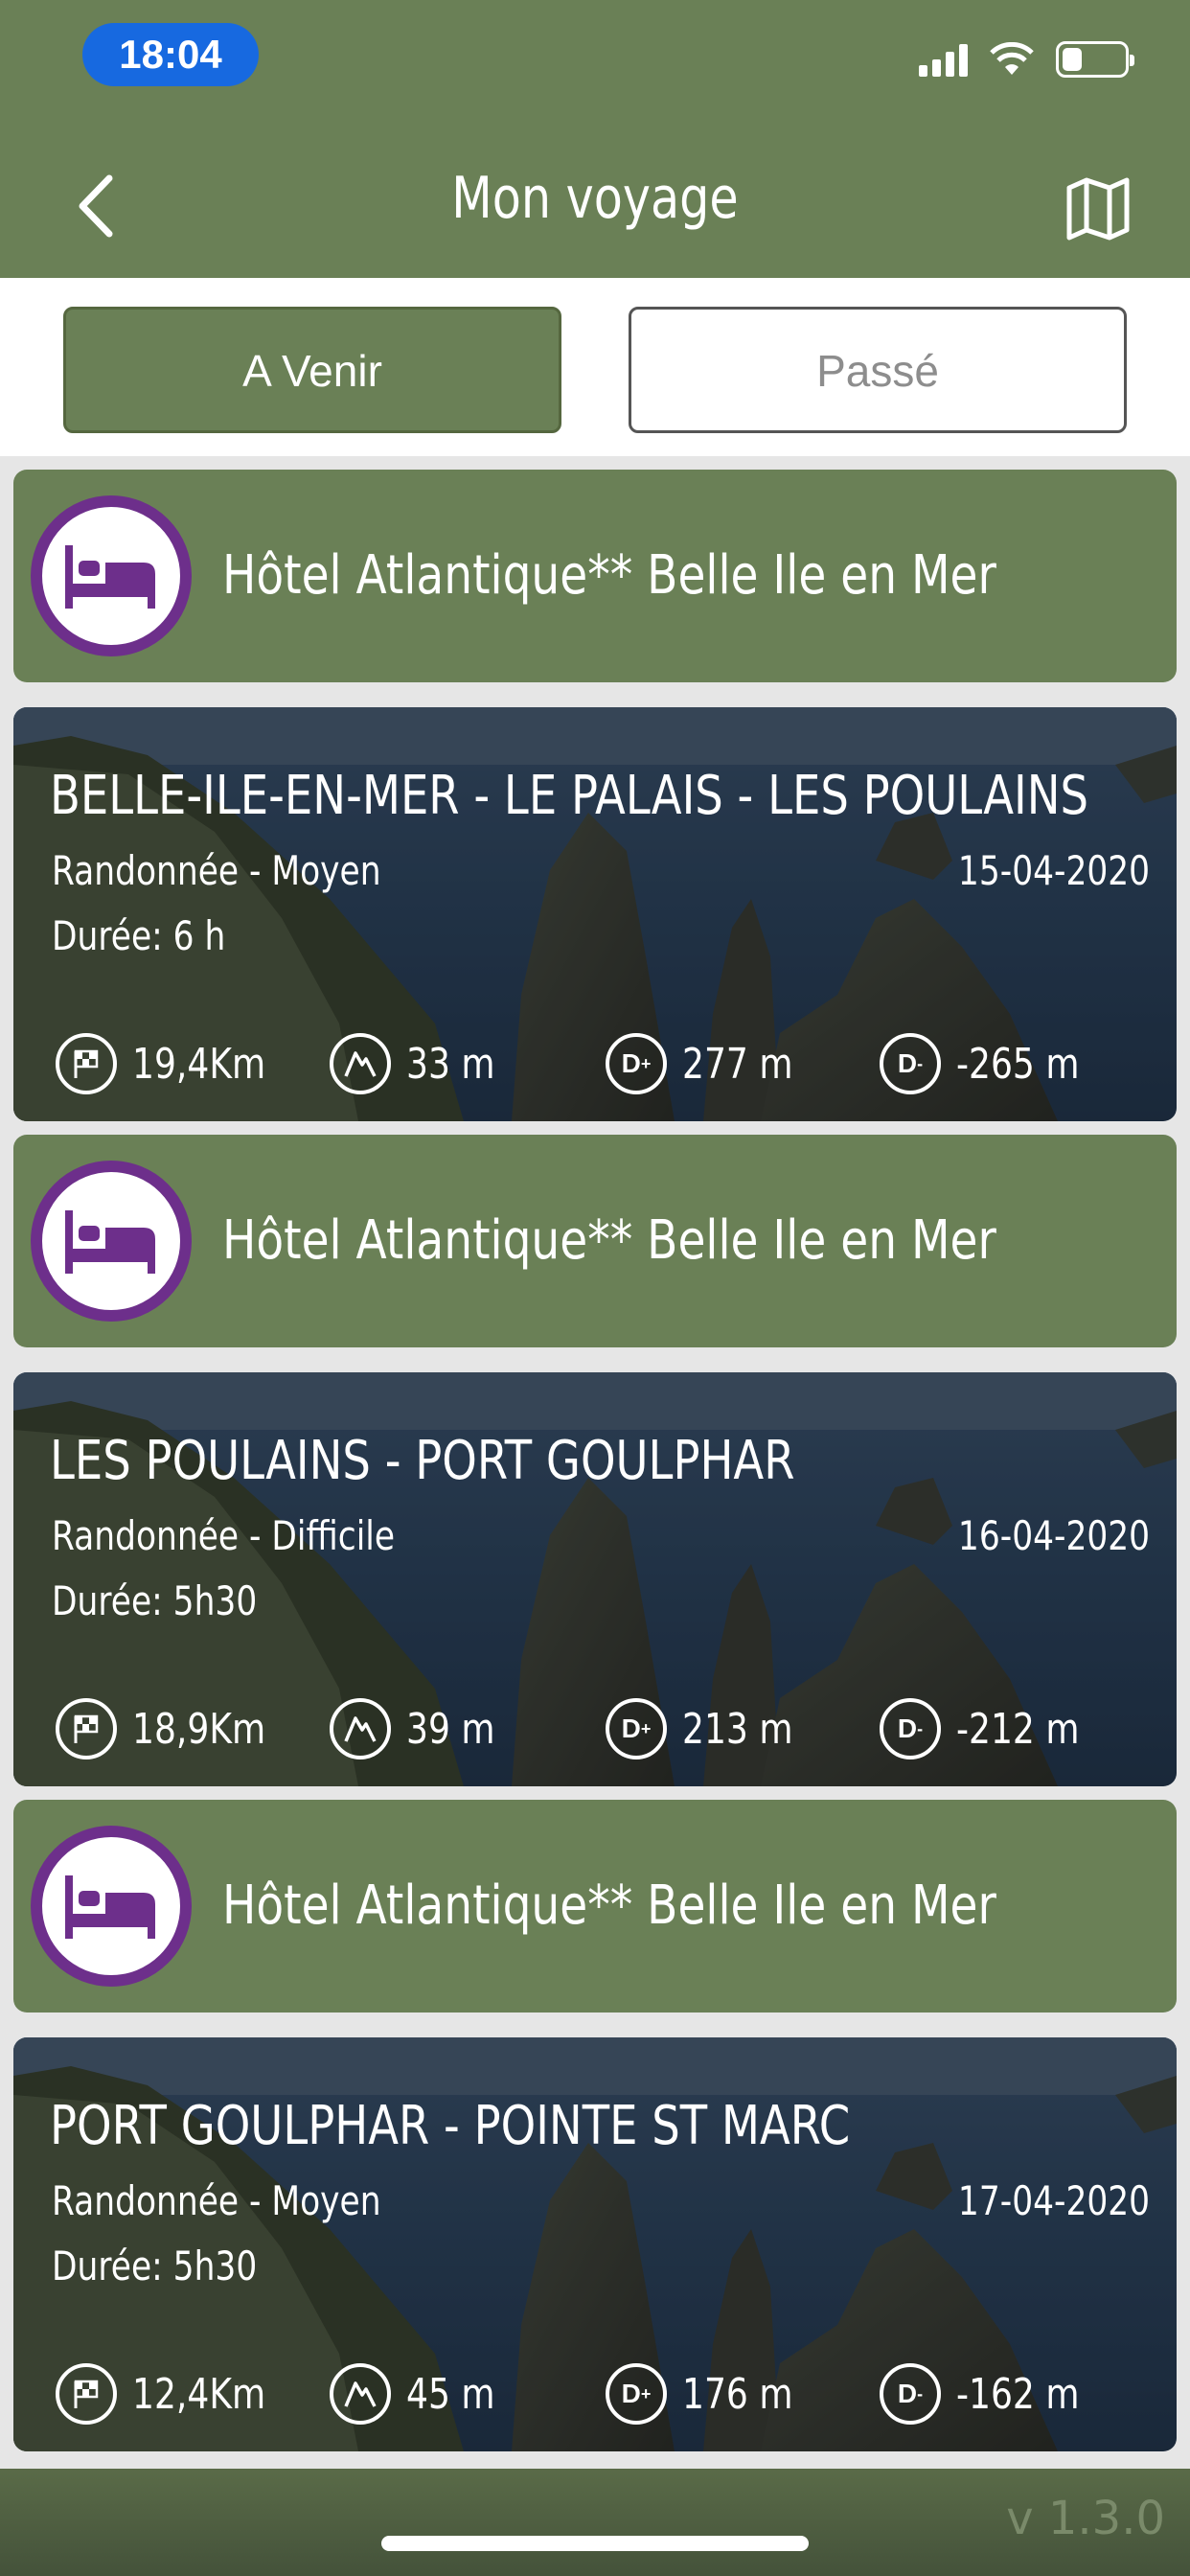 This screenshot has width=1190, height=2576. I want to click on stat-altitude: 45 m, so click(422, 2393).